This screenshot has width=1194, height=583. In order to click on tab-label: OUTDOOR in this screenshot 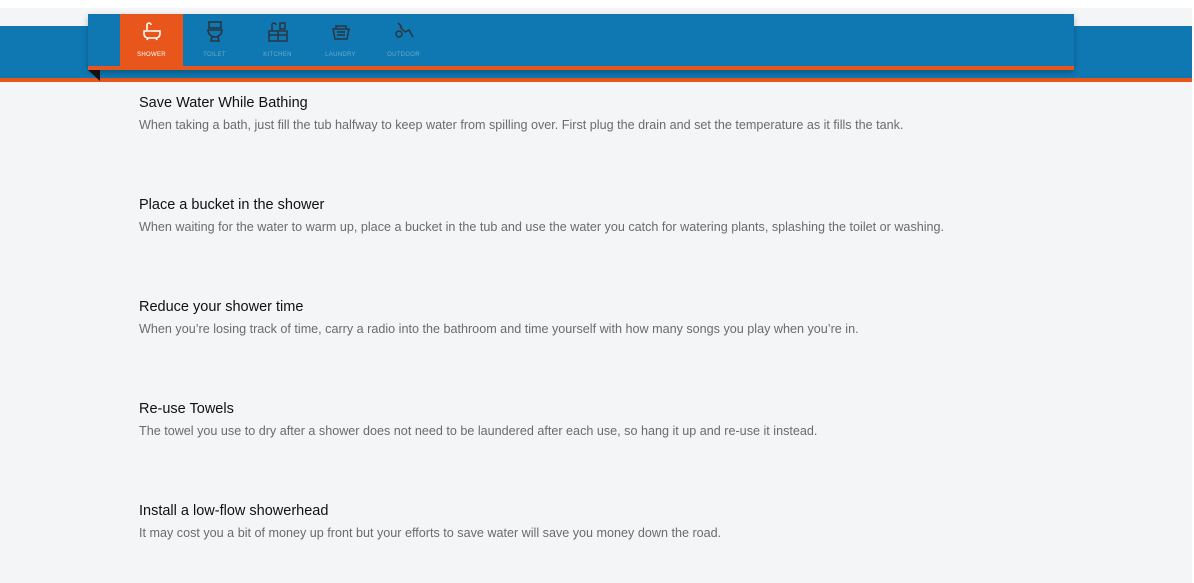, I will do `click(403, 55)`.